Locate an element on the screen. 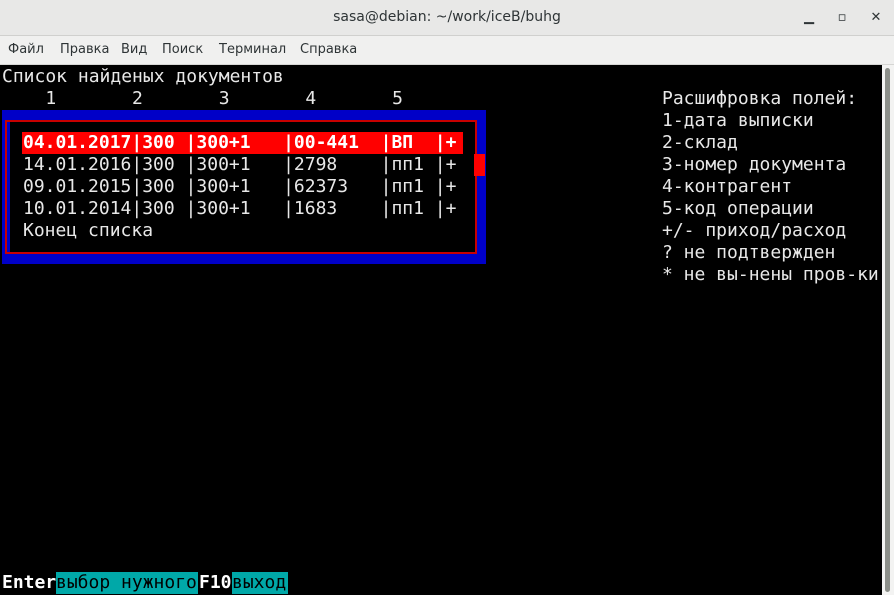 The width and height of the screenshot is (894, 595). legend-title: Расшифровка полей: is located at coordinates (760, 98).